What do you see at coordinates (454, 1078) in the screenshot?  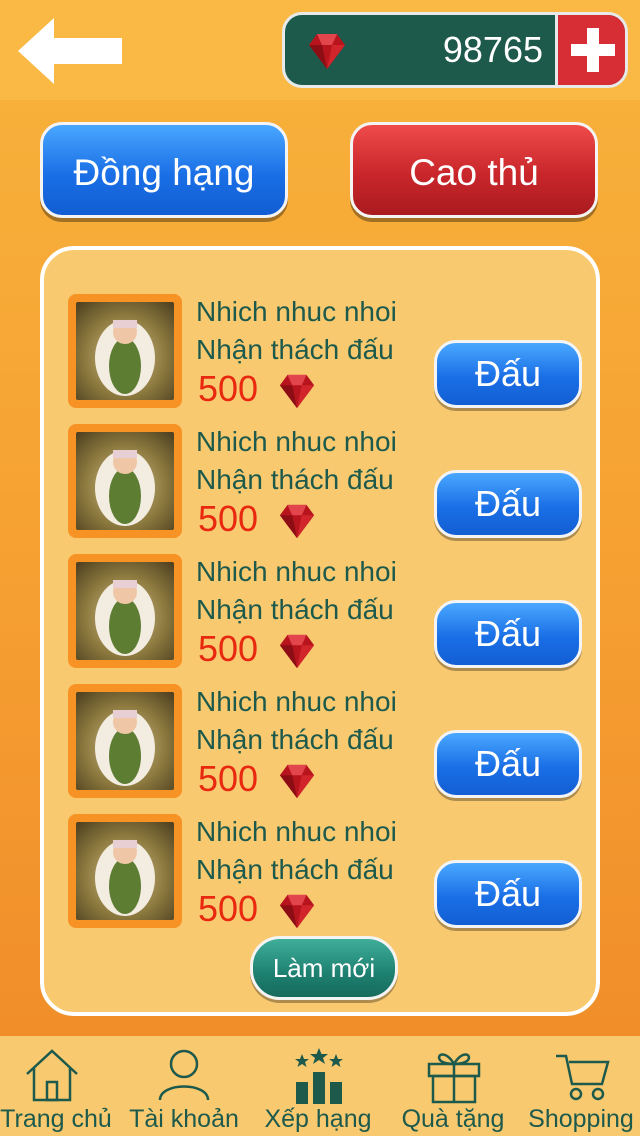 I see `gift-icon` at bounding box center [454, 1078].